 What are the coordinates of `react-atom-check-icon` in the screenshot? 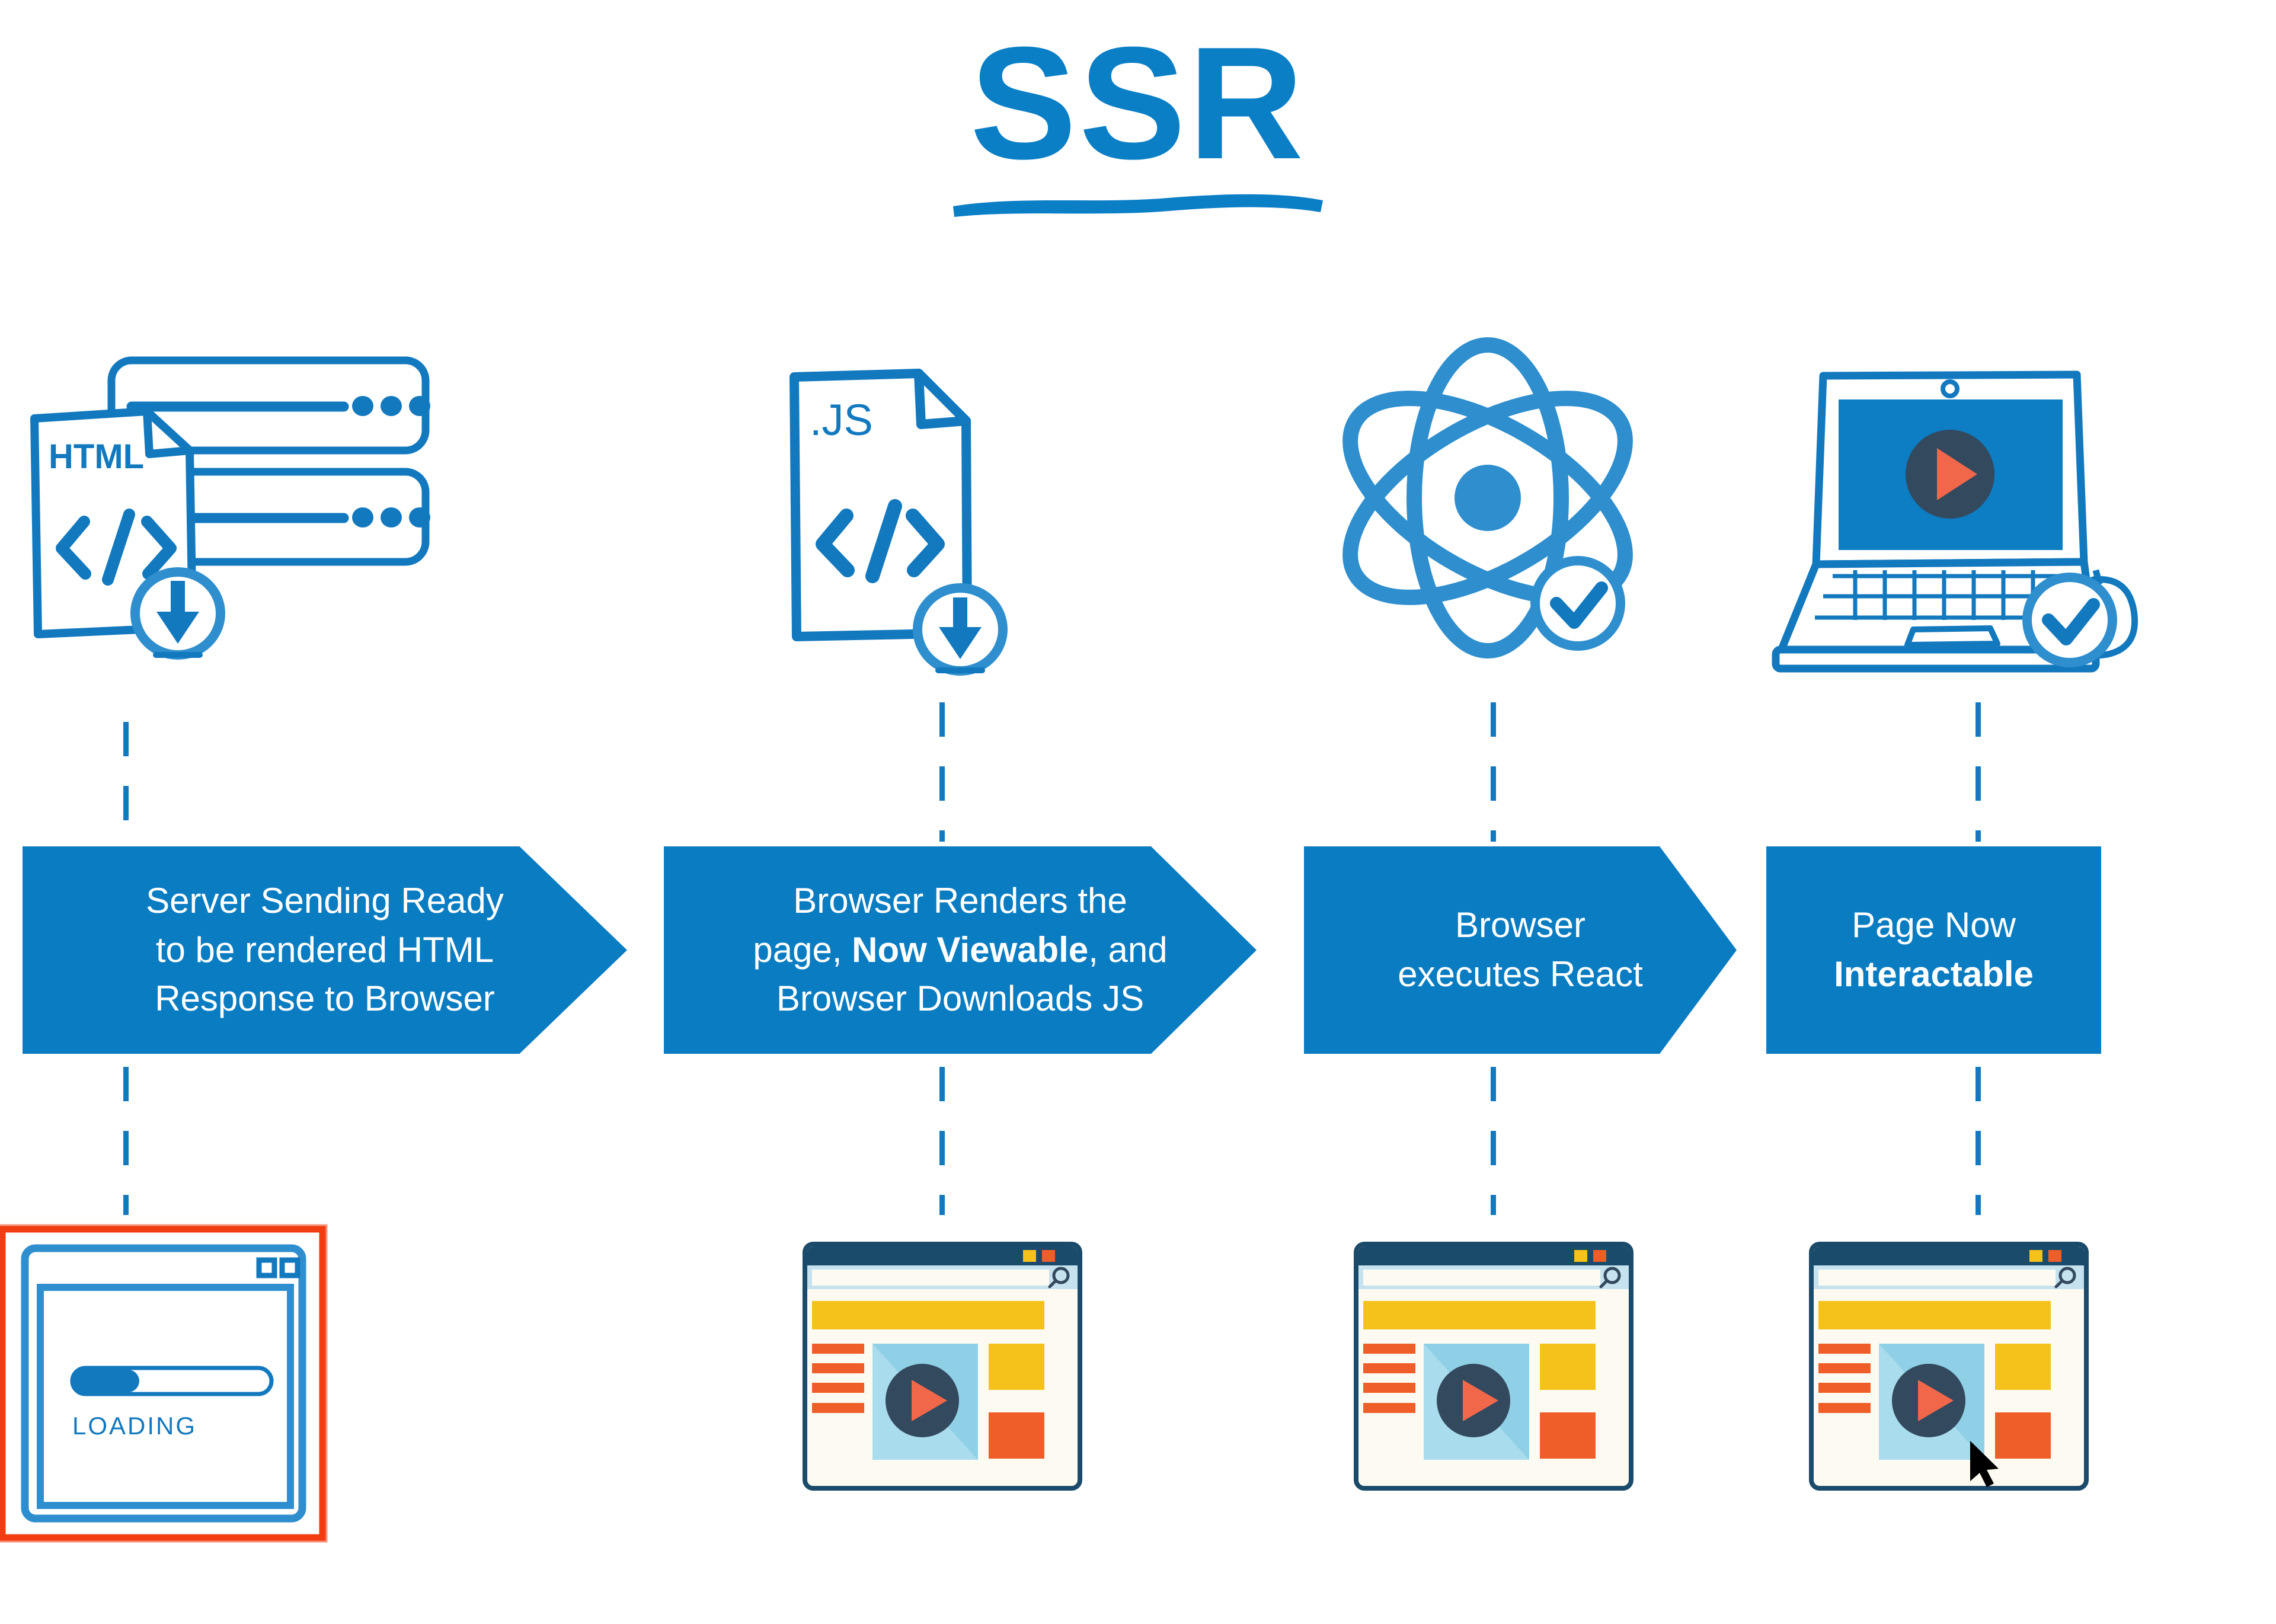 It's located at (1529, 509).